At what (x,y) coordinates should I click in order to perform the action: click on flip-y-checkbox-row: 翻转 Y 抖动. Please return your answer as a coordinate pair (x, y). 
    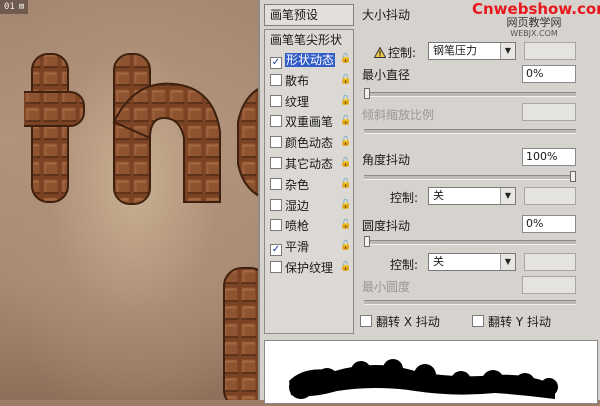
    Looking at the image, I should click on (511, 321).